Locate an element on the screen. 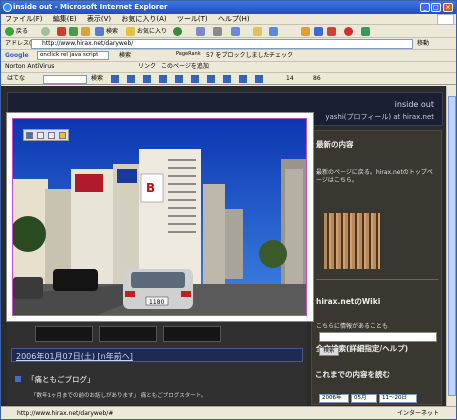  sidebar-archive-heading: これまでの内容を読む is located at coordinates (352, 374).